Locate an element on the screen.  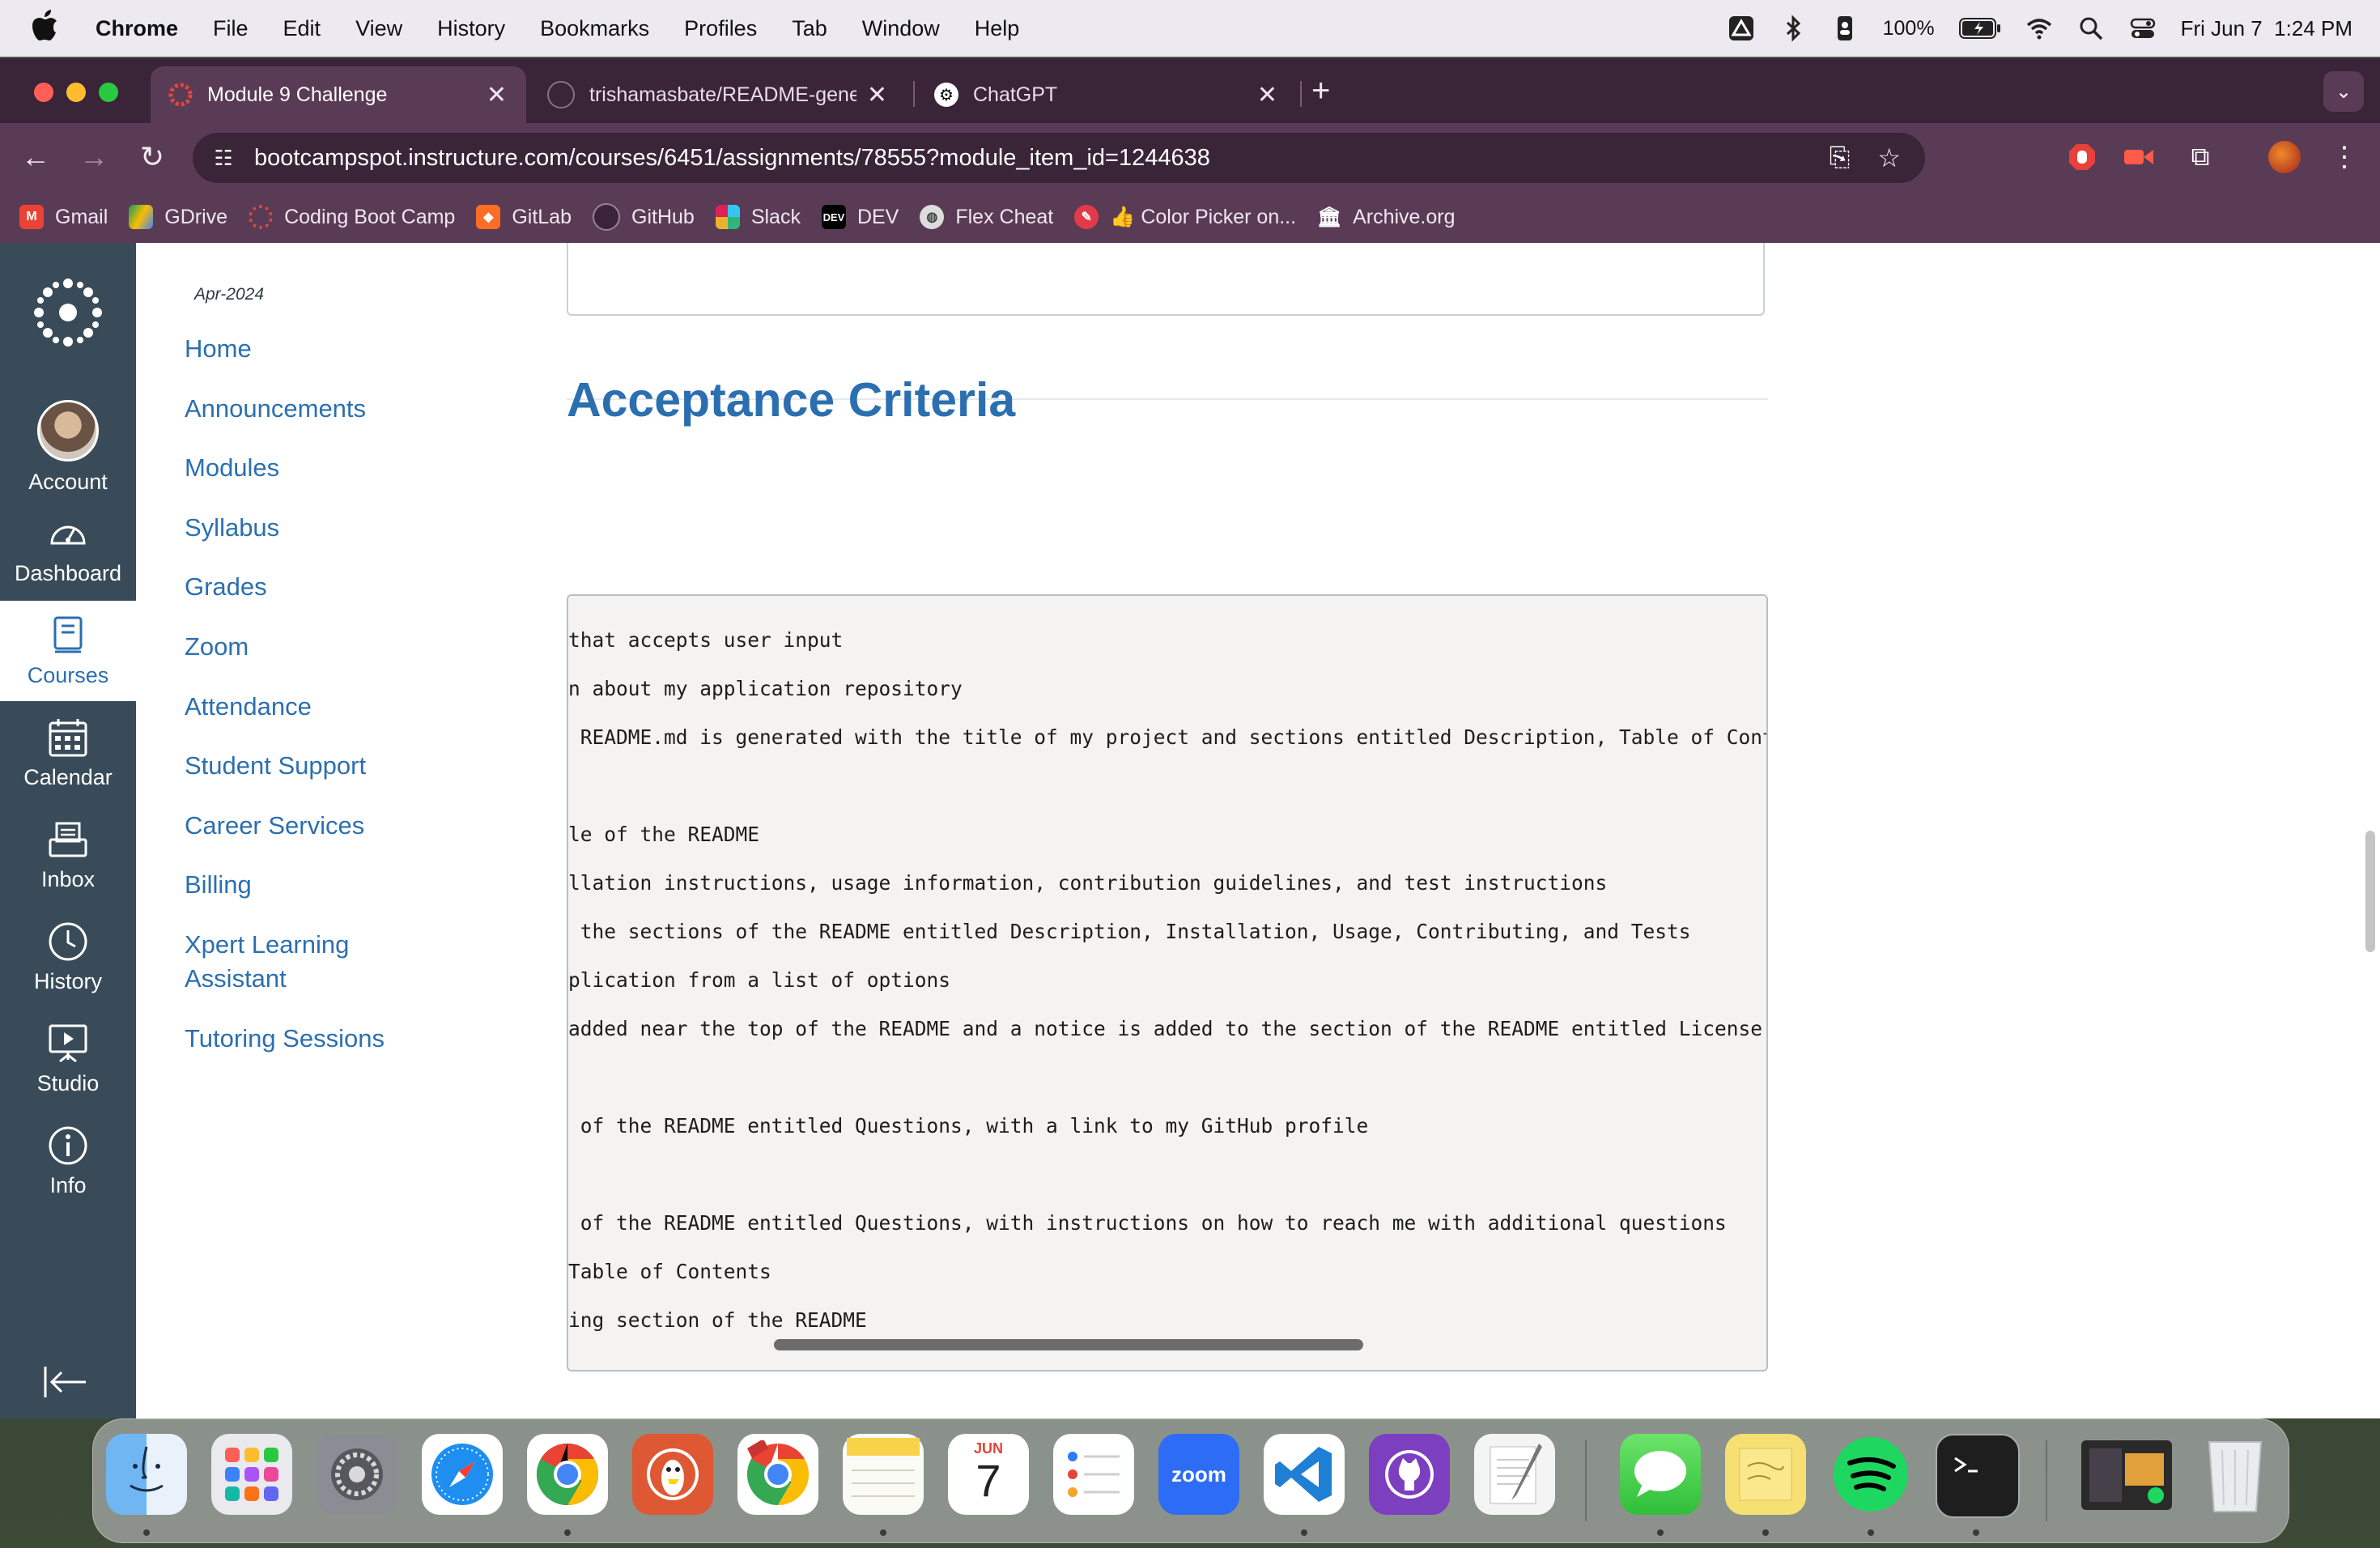
spotify-icon is located at coordinates (1870, 1475).